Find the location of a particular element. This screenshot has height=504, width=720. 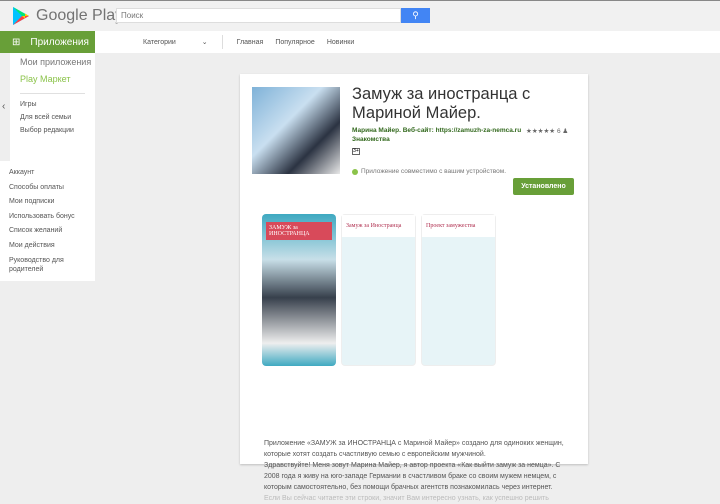

nav-bar: Категории ⌄ Главная Популярное Новинки is located at coordinates (407, 42).